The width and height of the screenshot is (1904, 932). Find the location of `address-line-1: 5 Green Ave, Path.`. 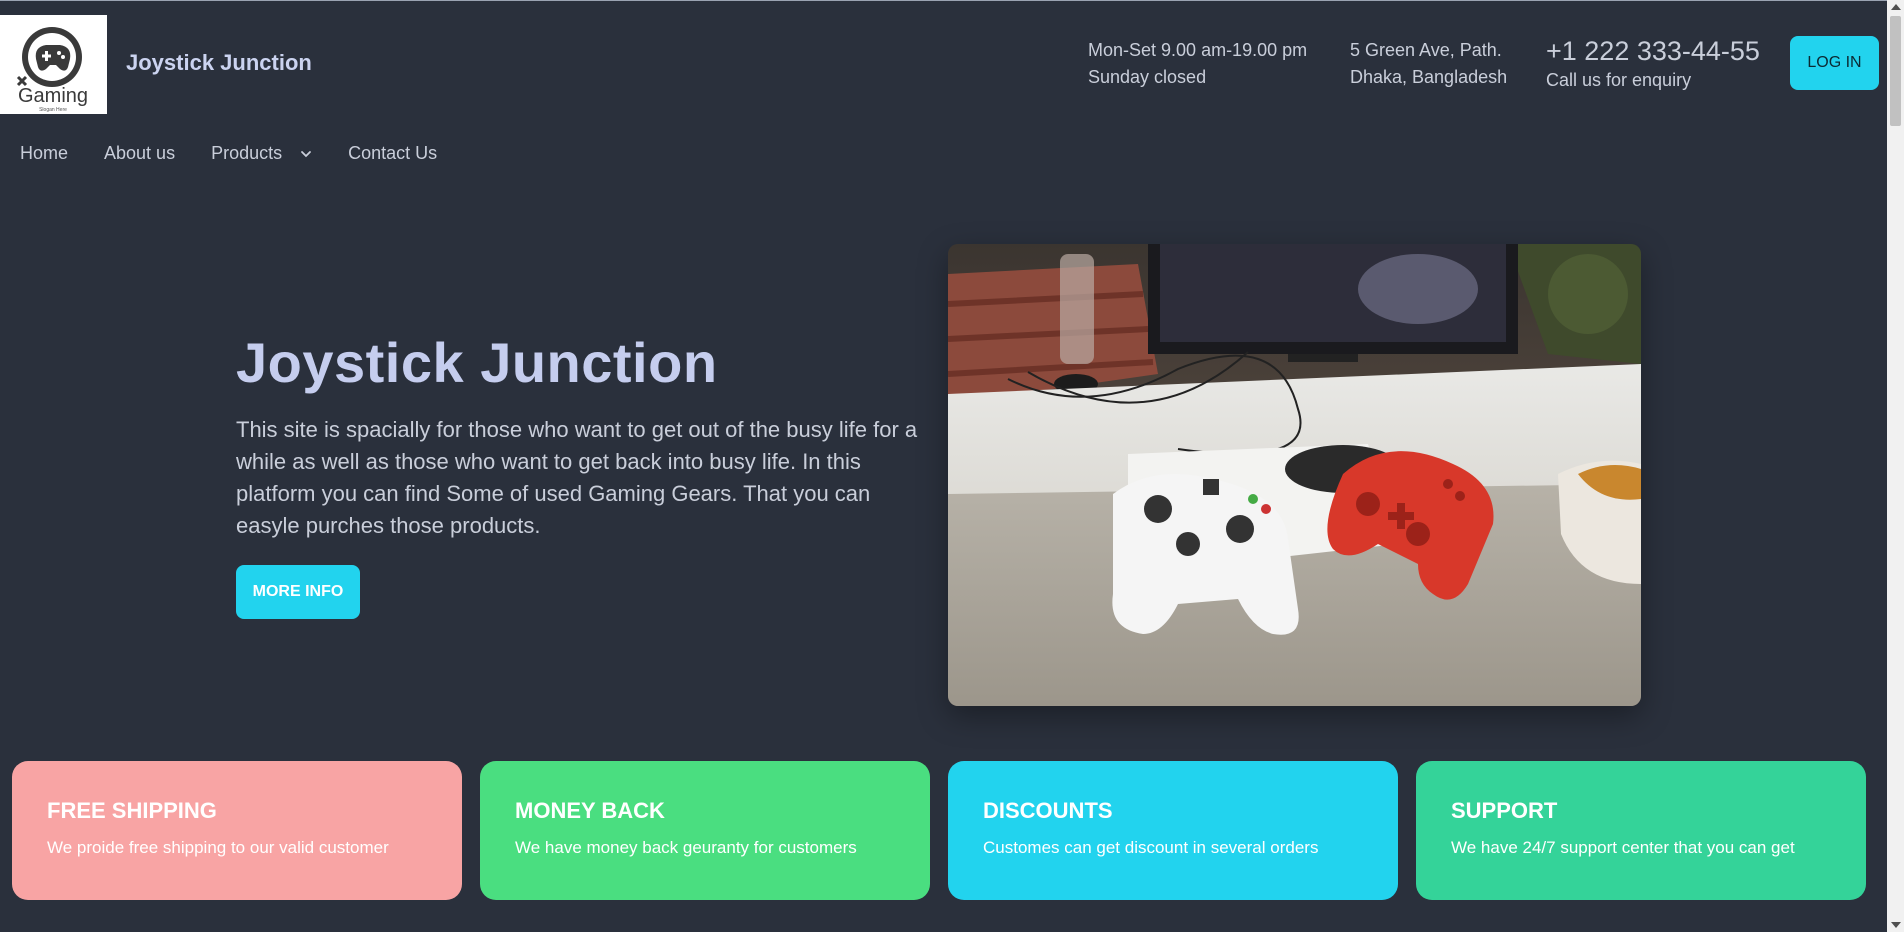

address-line-1: 5 Green Ave, Path. is located at coordinates (1426, 50).